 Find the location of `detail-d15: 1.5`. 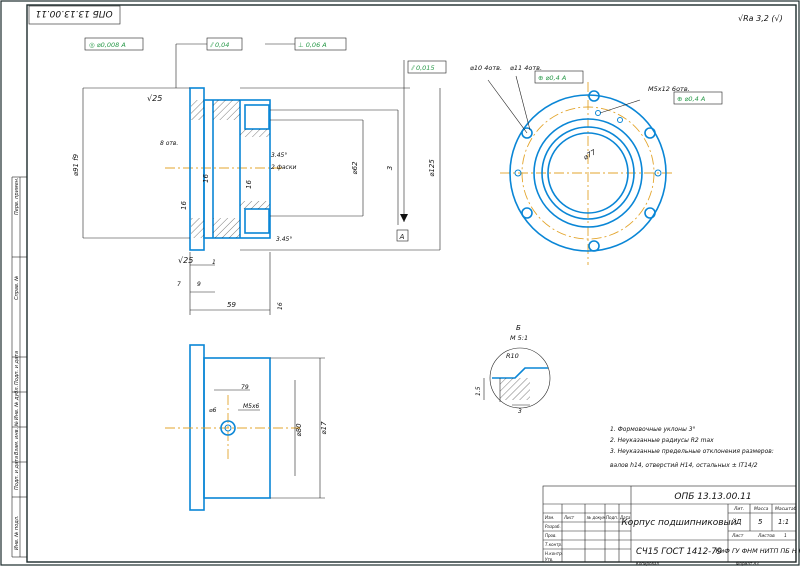

detail-d15: 1.5 is located at coordinates (478, 391).